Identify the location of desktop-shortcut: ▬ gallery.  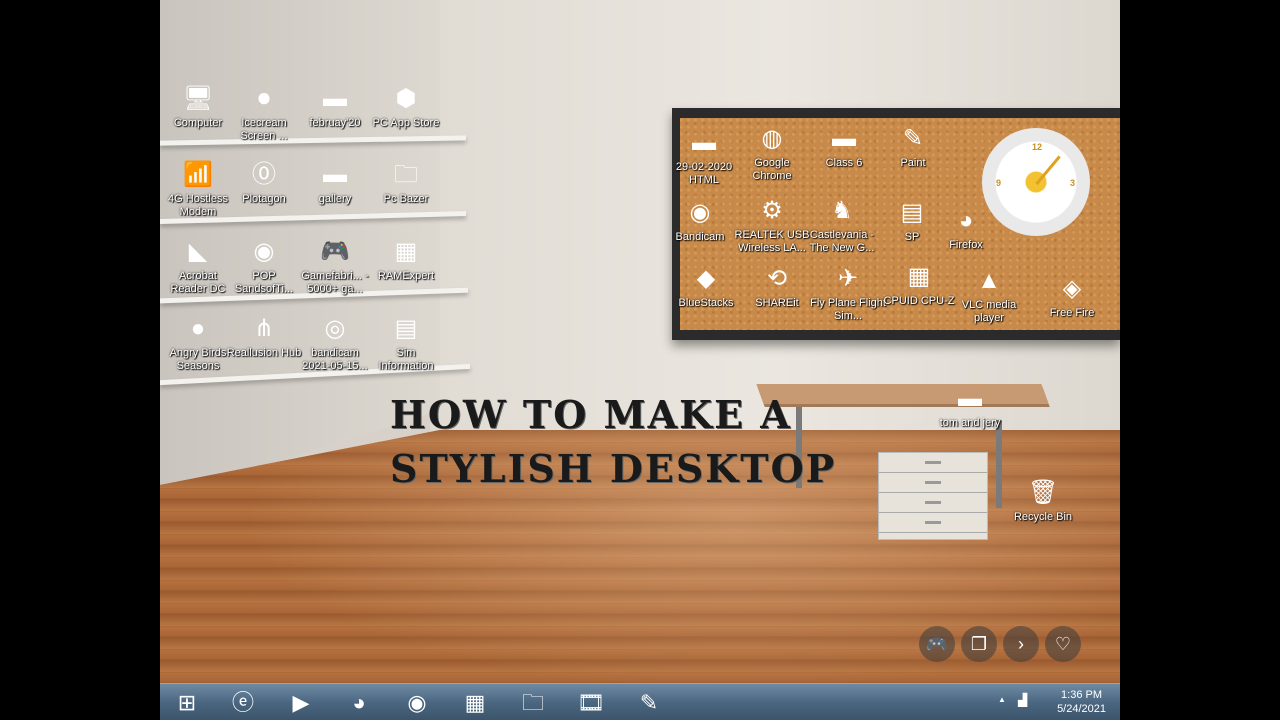
(335, 183).